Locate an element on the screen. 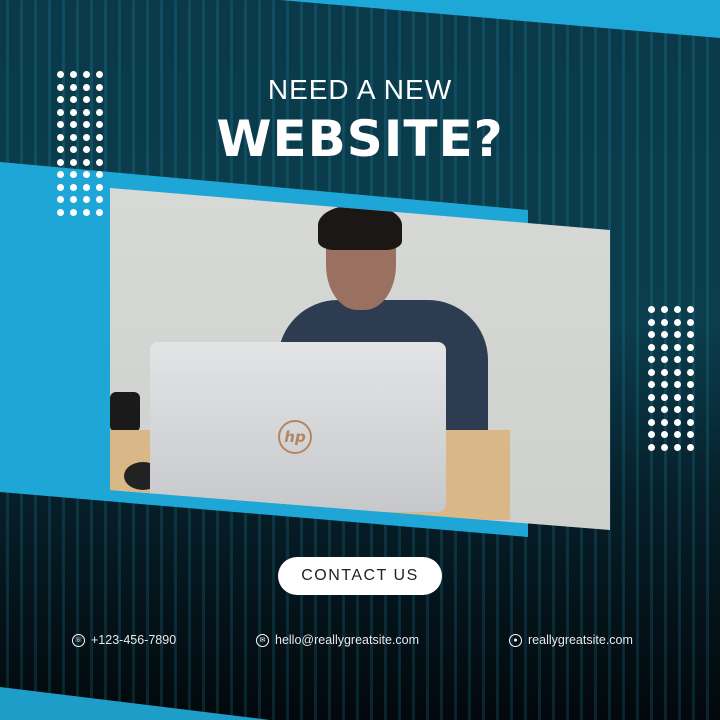 This screenshot has height=720, width=720. contact-phone: ☏ +123-456-7890 is located at coordinates (124, 640).